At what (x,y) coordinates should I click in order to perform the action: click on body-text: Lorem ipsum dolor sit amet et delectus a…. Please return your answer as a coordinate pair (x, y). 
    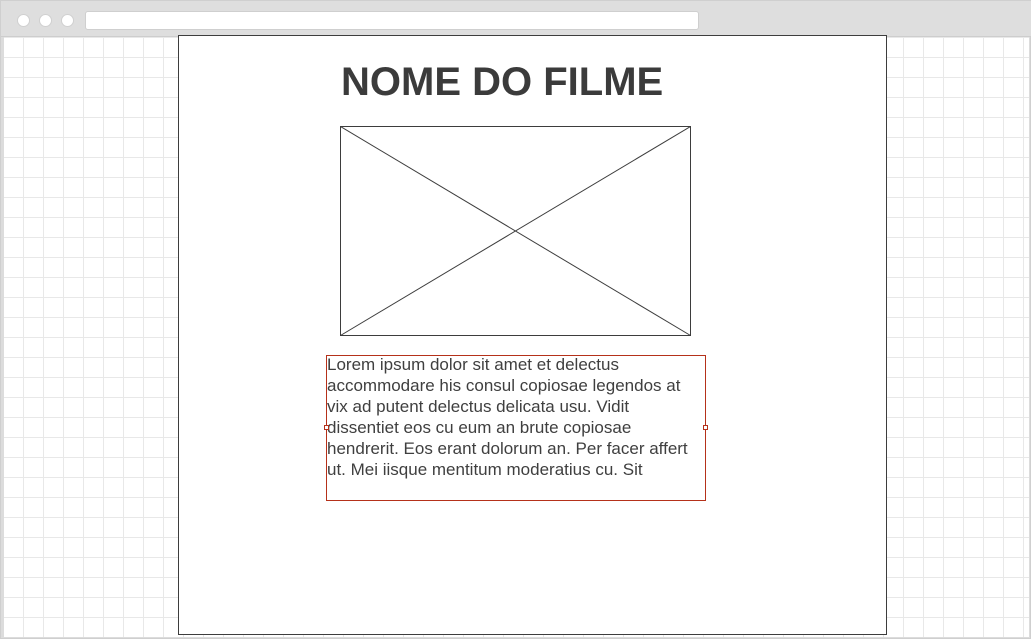
    Looking at the image, I should click on (507, 417).